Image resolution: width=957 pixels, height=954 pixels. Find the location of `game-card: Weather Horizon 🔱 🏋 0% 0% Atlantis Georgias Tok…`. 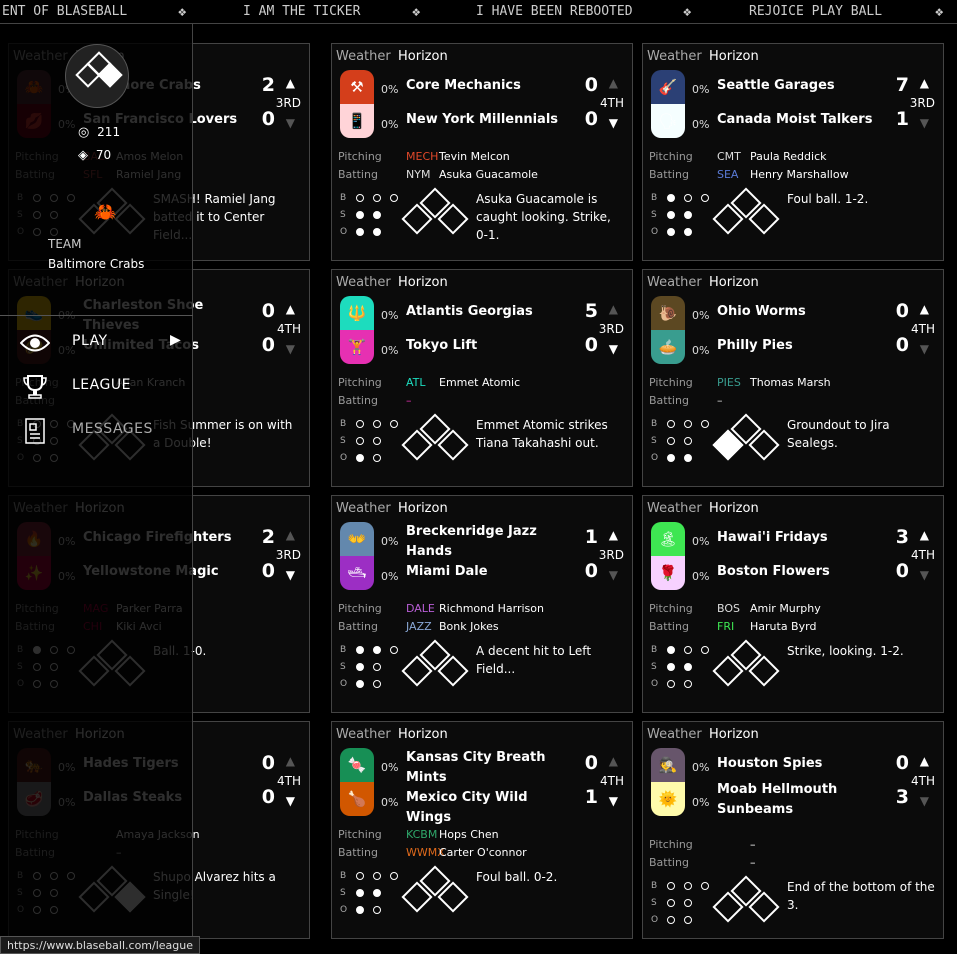

game-card: Weather Horizon 🔱 🏋 0% 0% Atlantis Georgias Tok… is located at coordinates (482, 378).